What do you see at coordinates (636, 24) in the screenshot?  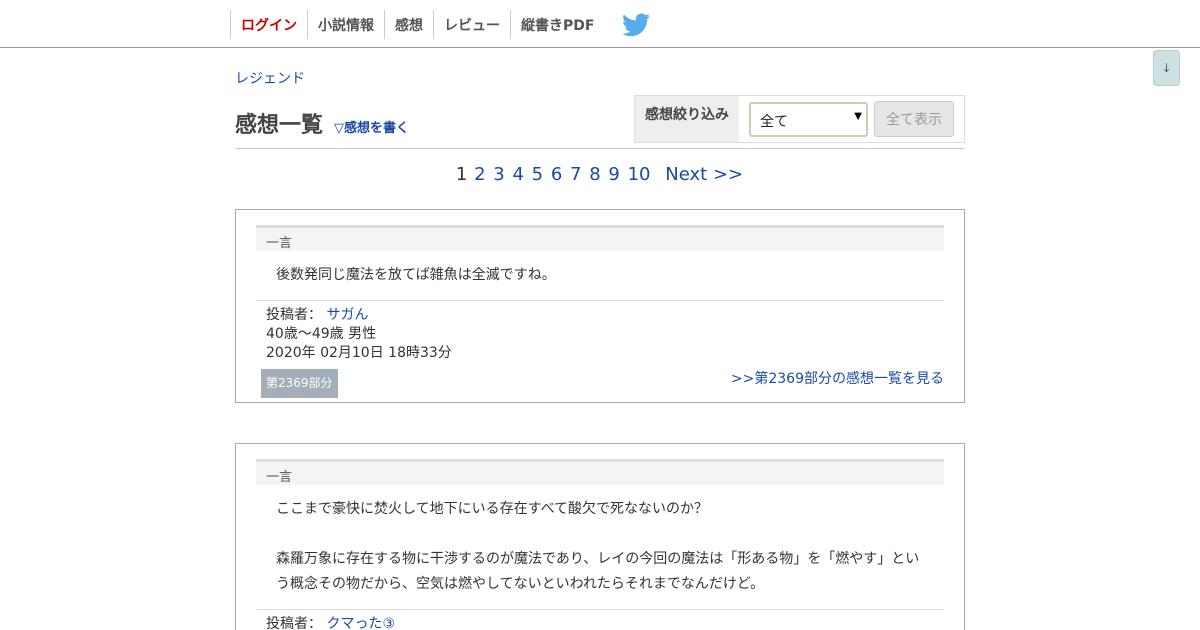 I see `twitter-bird-icon` at bounding box center [636, 24].